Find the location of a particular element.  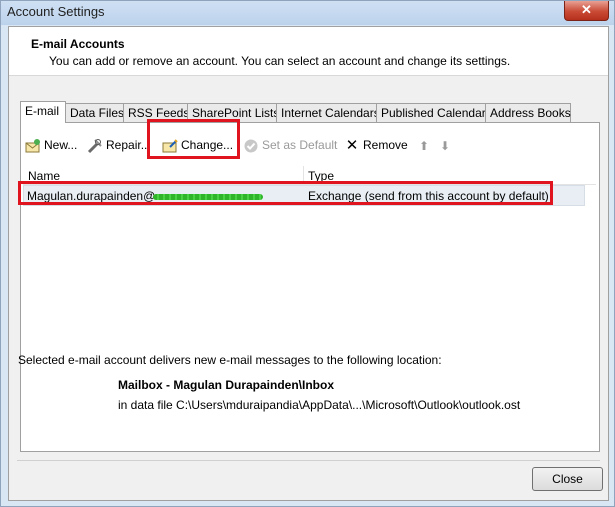

move-up-icon: ⬆ is located at coordinates (424, 145).